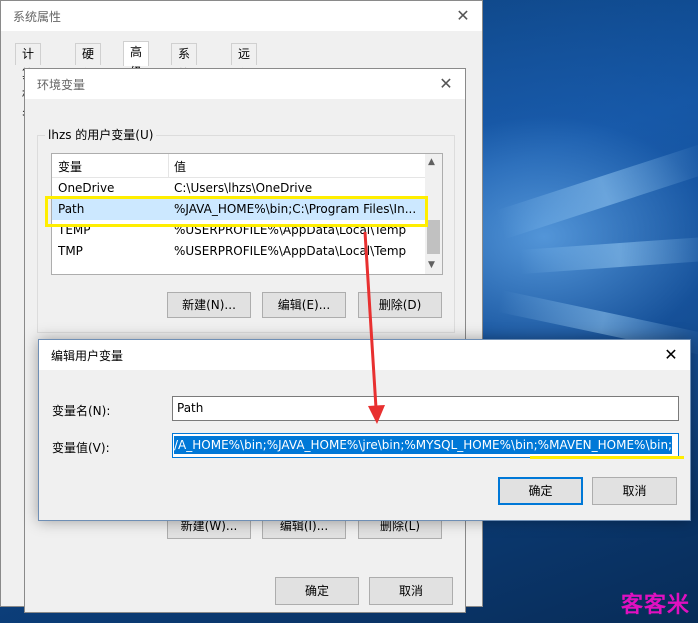 The height and width of the screenshot is (623, 698). I want to click on annotation-arrow-layer, so click(374, 327).